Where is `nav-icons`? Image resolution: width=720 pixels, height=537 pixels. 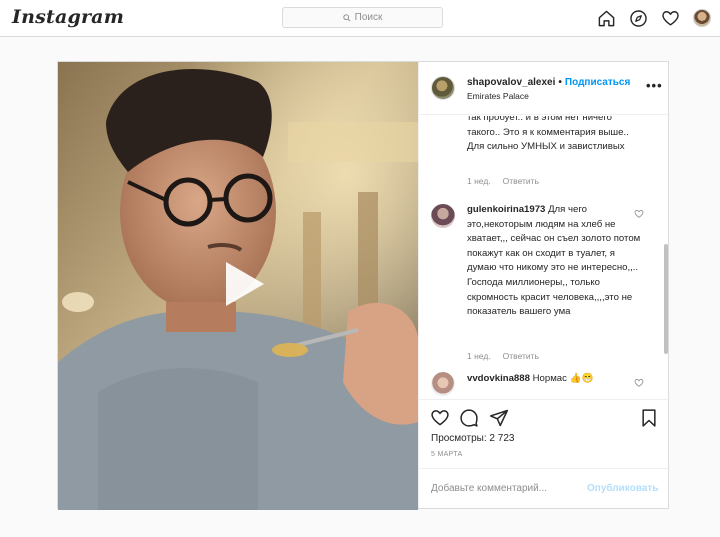
nav-icons is located at coordinates (654, 18).